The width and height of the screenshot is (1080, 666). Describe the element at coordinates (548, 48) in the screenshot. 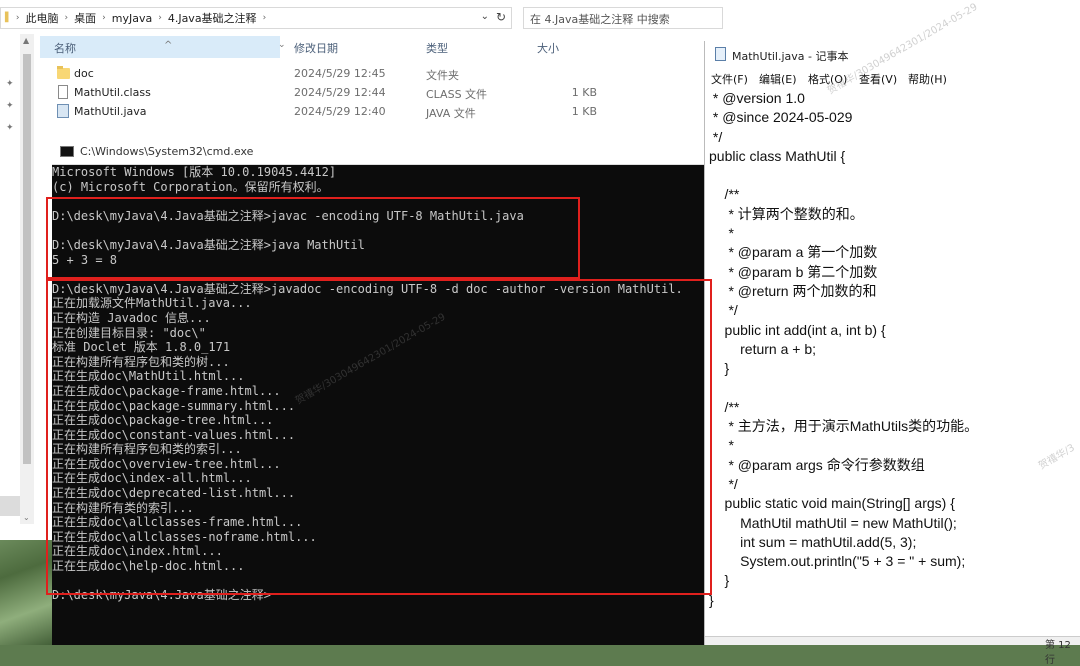

I see `column-header-size: 大小` at that location.